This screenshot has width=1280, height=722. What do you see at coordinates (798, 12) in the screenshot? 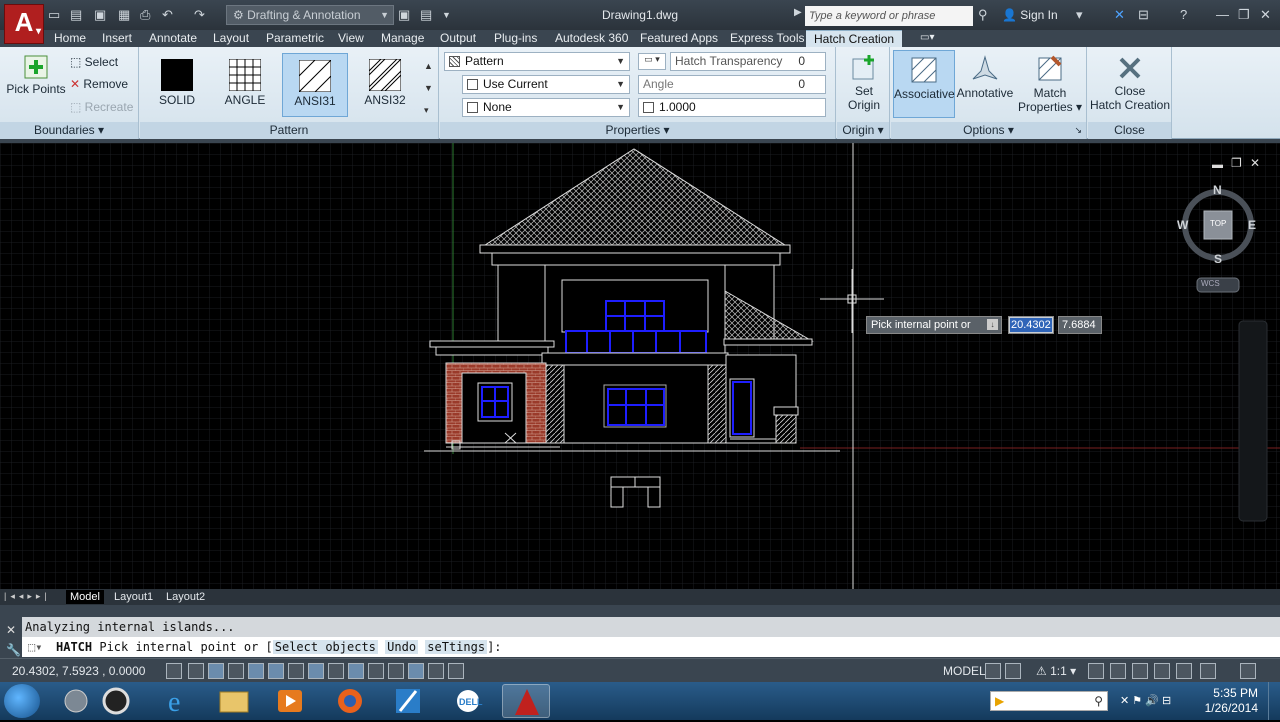
I see `search-expand-icon: ▶` at bounding box center [798, 12].